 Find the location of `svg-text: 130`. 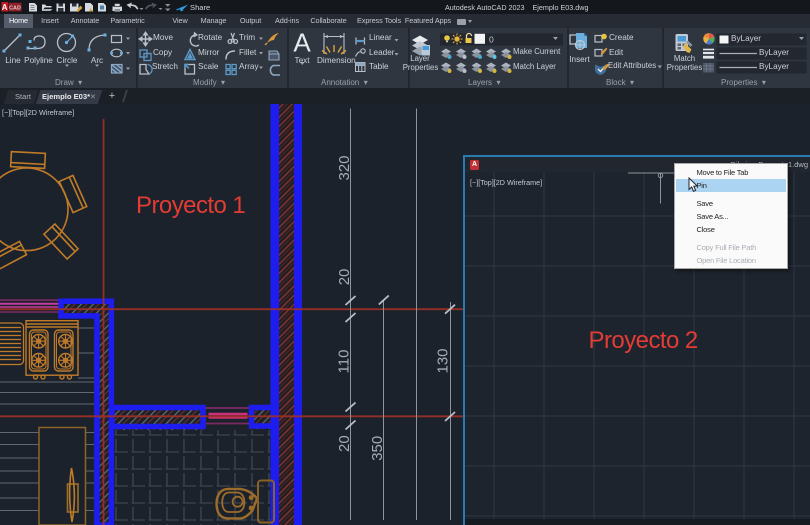

svg-text: 130 is located at coordinates (443, 360).